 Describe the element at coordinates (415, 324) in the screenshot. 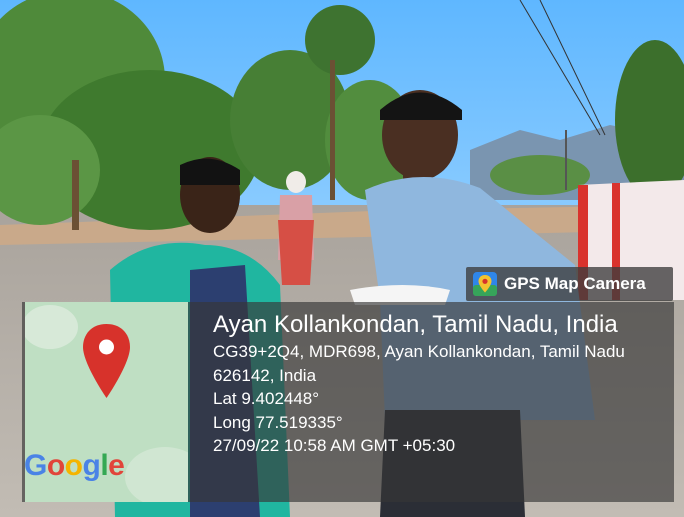

I see `location-title: Ayan Kollankondan, Tamil Nadu, India` at that location.